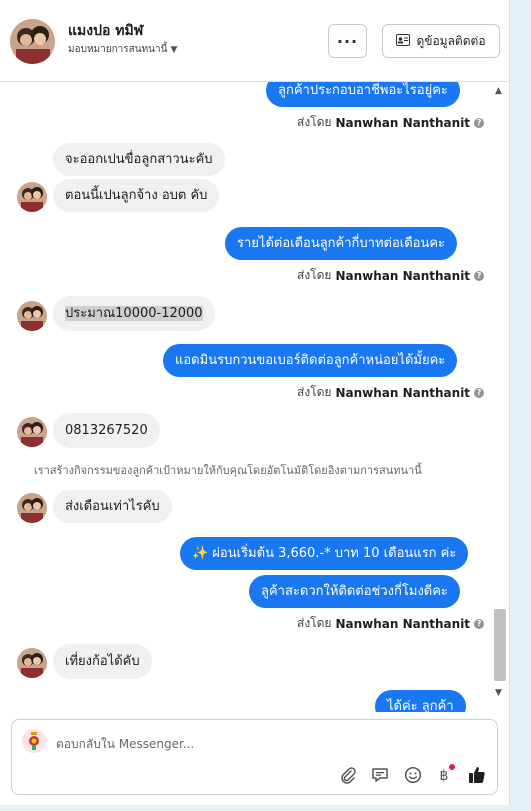 Image resolution: width=531 pixels, height=811 pixels. I want to click on caret-down-icon: ▼, so click(174, 49).